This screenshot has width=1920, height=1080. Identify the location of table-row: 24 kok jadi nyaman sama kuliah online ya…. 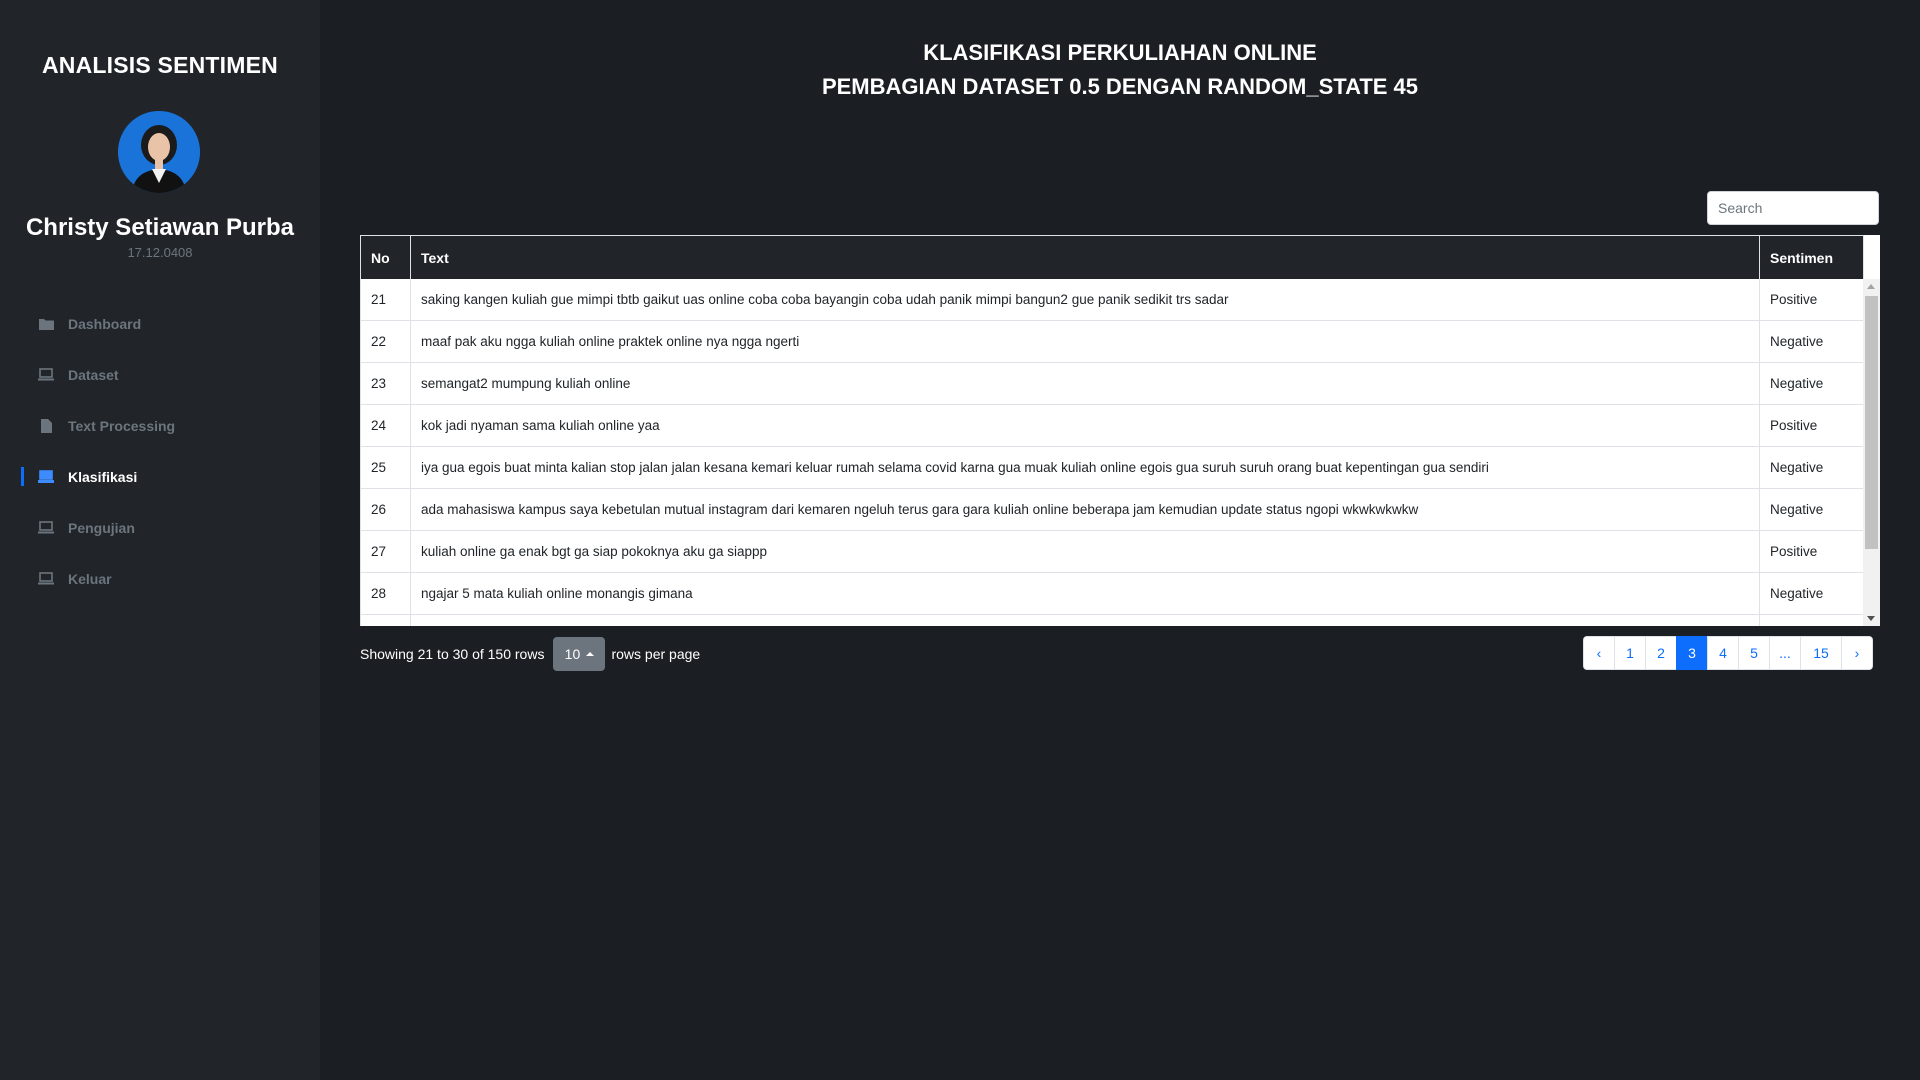
(1112, 425).